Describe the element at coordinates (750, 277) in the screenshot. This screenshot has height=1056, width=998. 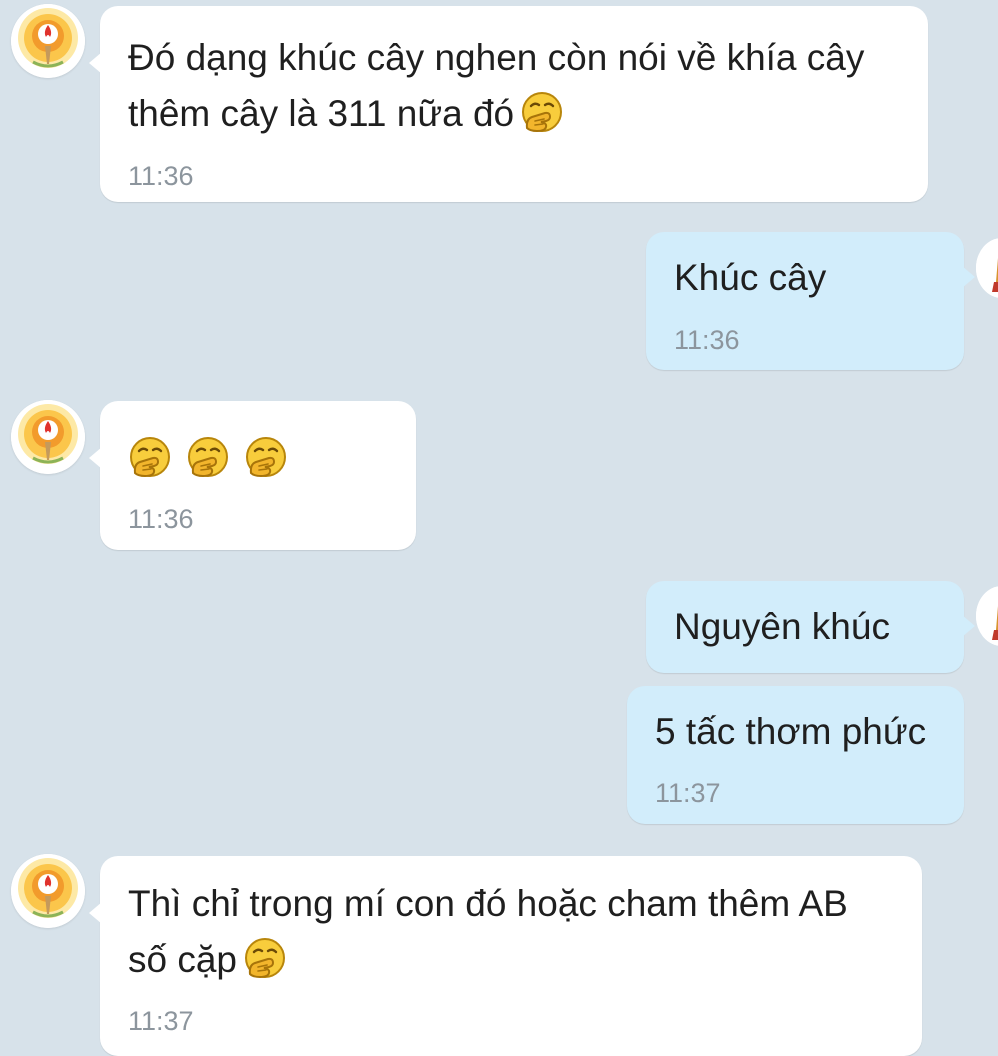
I see `message-text-line: Khúc cây` at that location.